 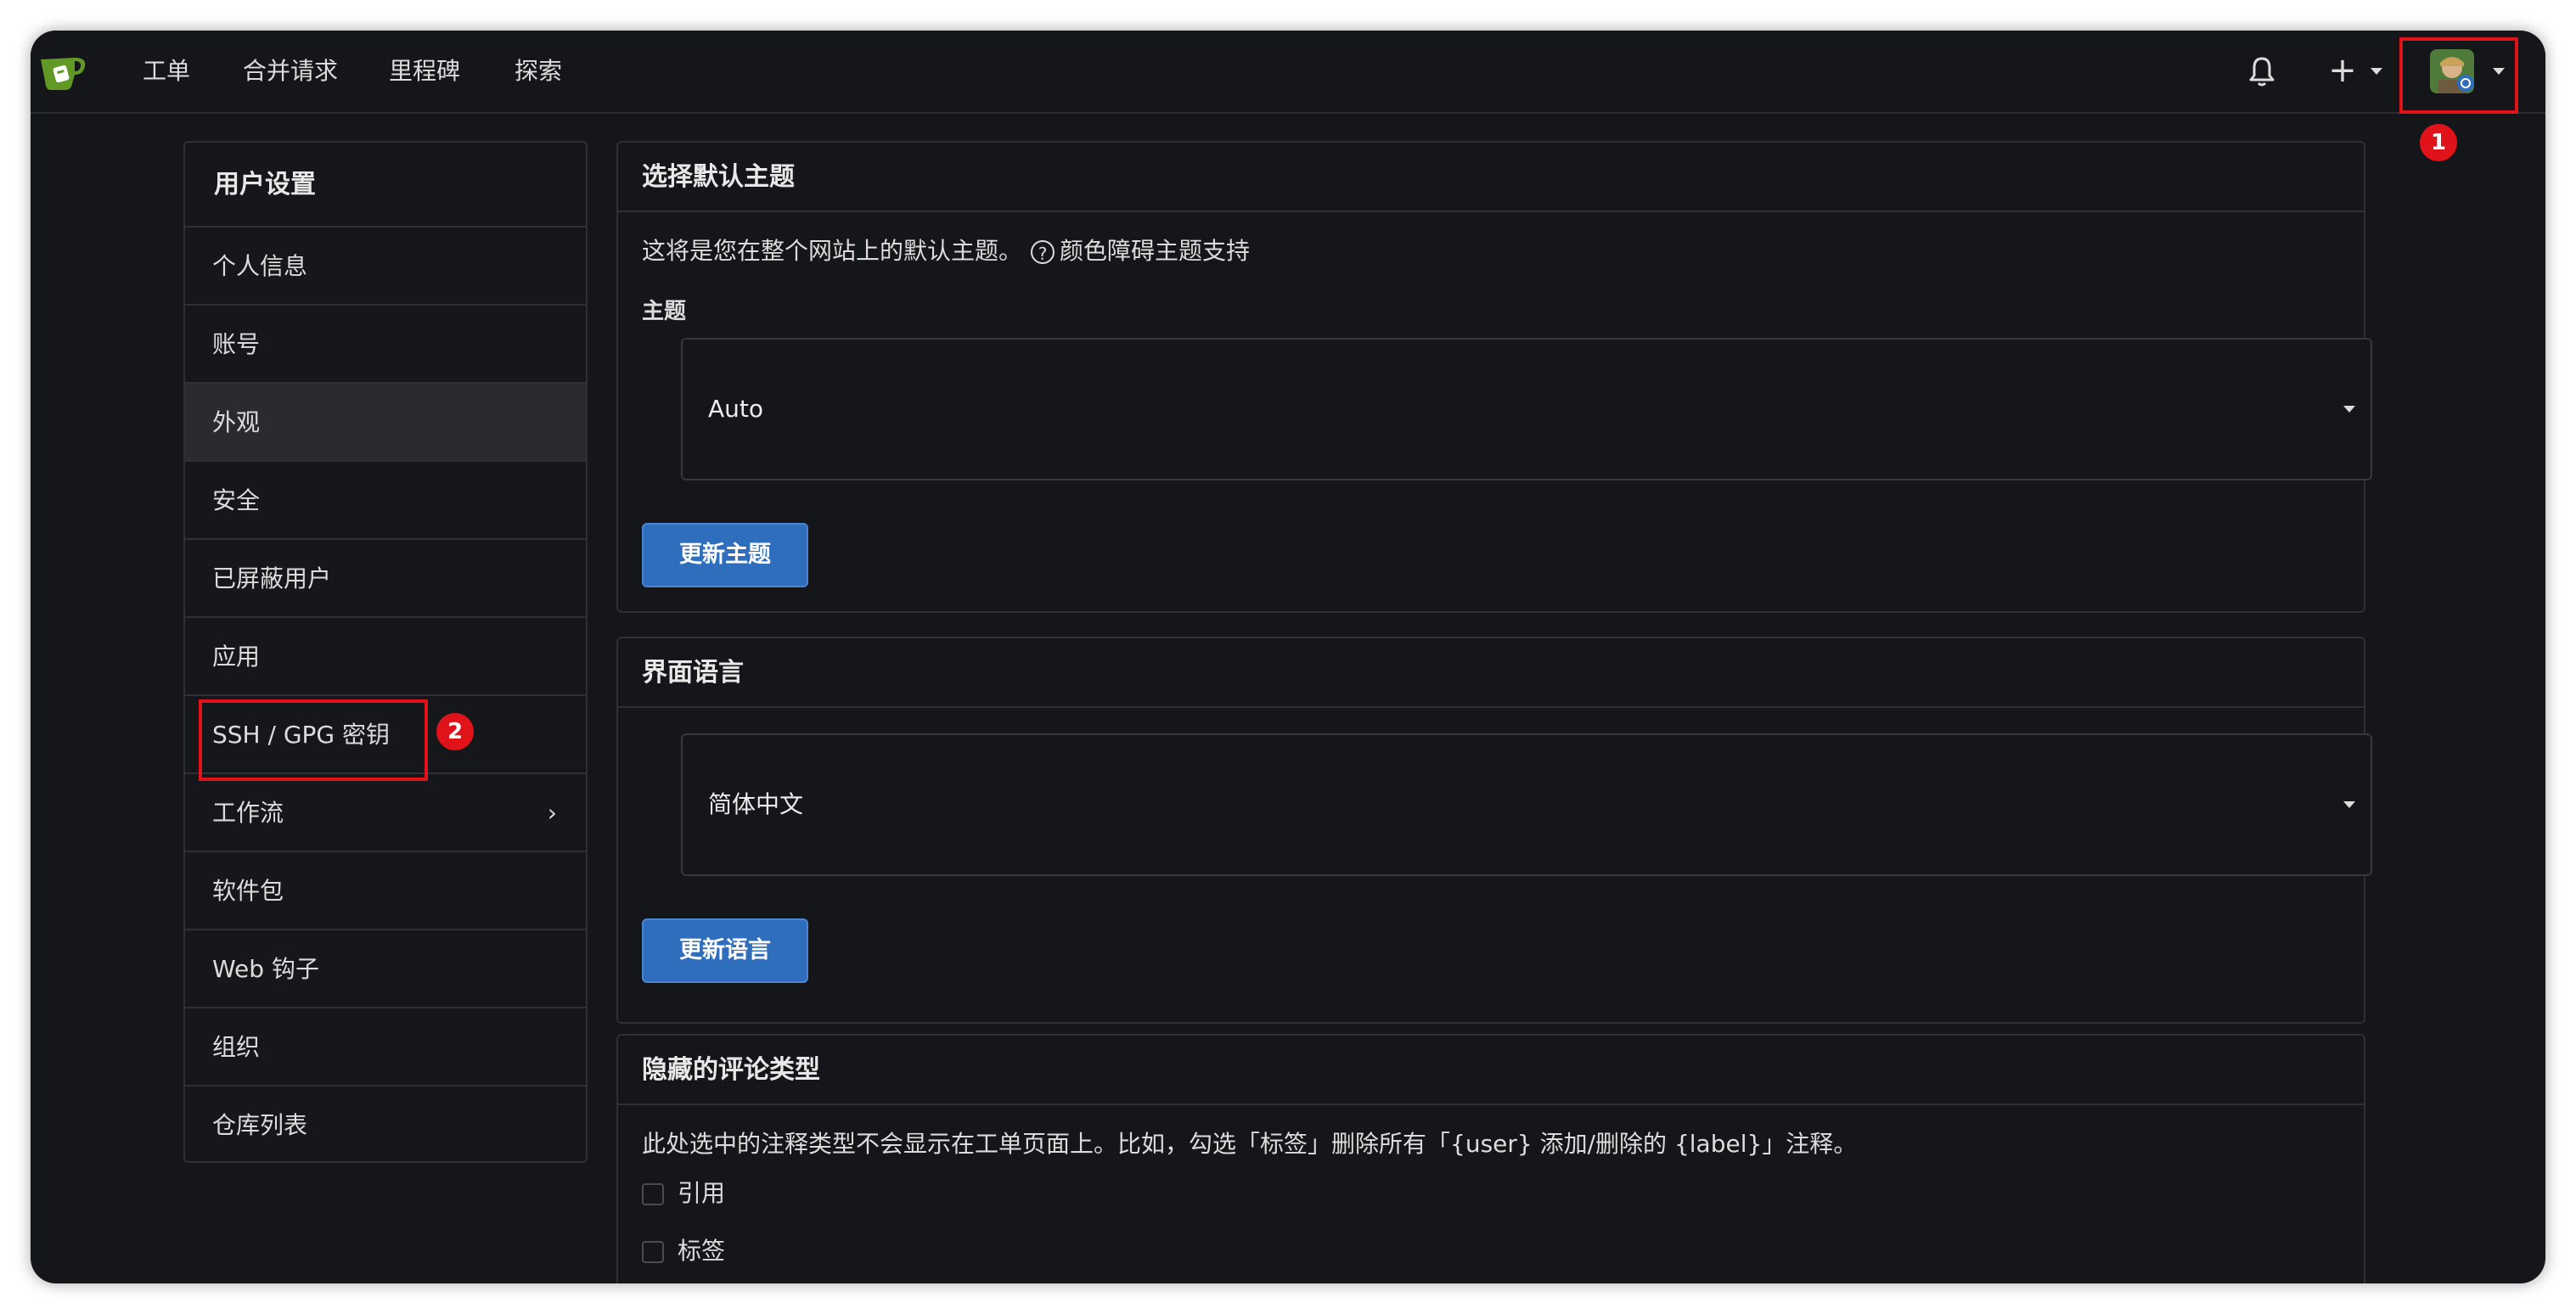 What do you see at coordinates (385, 813) in the screenshot?
I see `sidebar-item-actions: 工作流 ›` at bounding box center [385, 813].